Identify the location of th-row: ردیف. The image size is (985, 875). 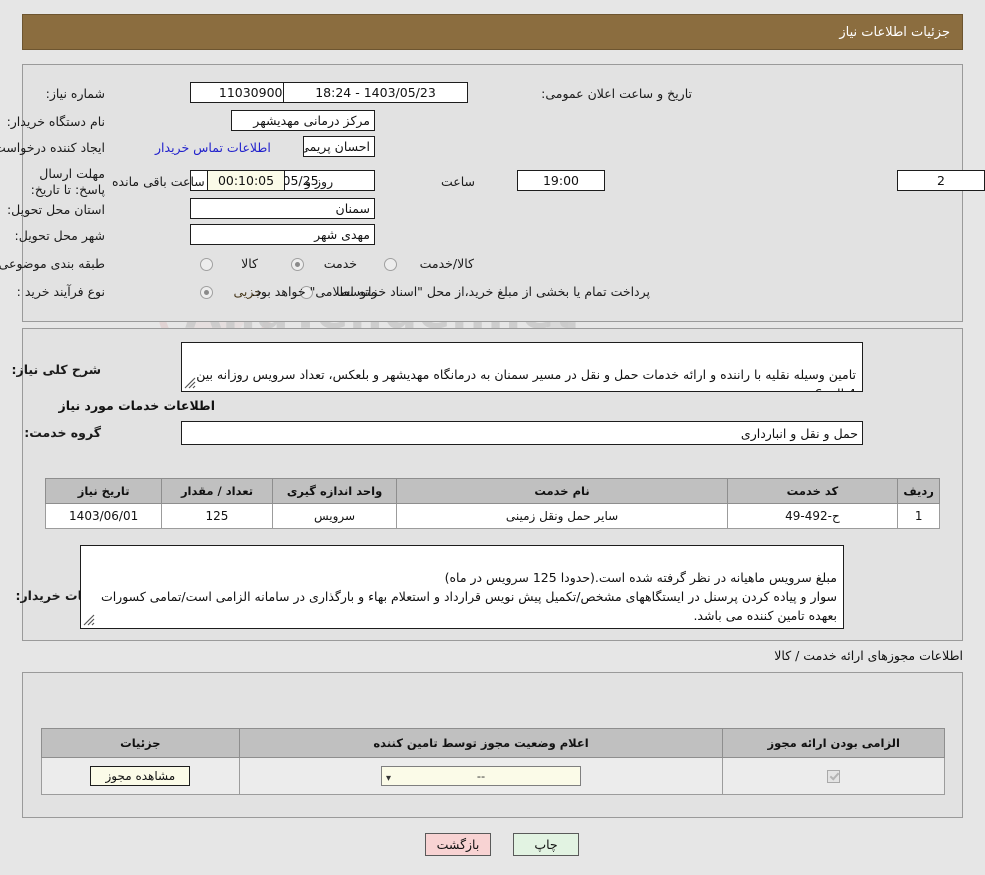
(918, 491).